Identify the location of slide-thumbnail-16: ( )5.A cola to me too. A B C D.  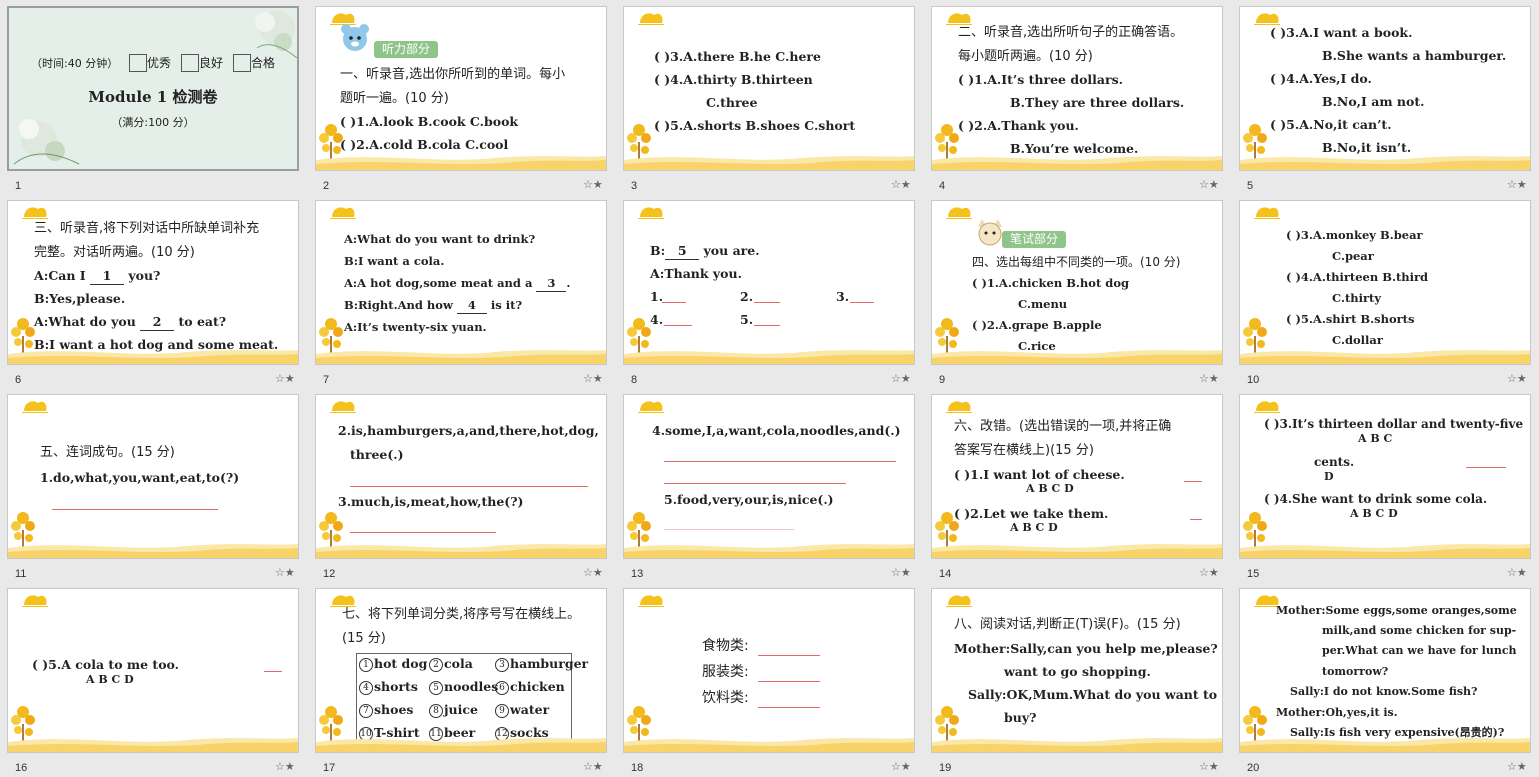
(153, 670).